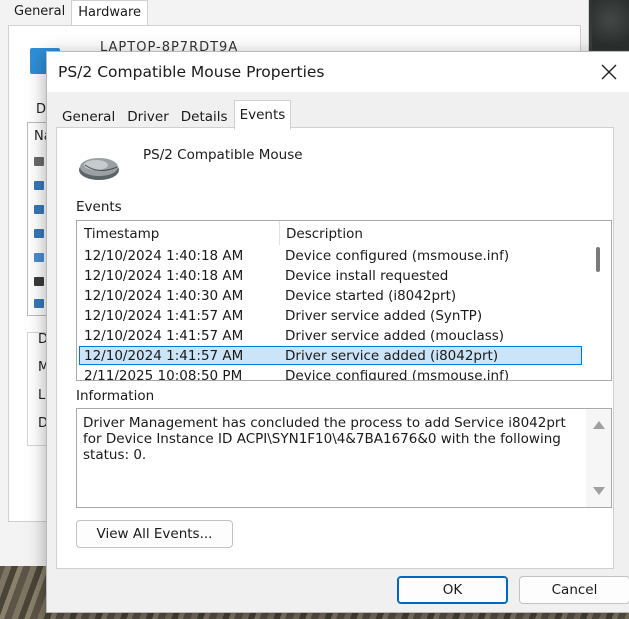 The width and height of the screenshot is (629, 619). I want to click on tab-events: Events, so click(262, 115).